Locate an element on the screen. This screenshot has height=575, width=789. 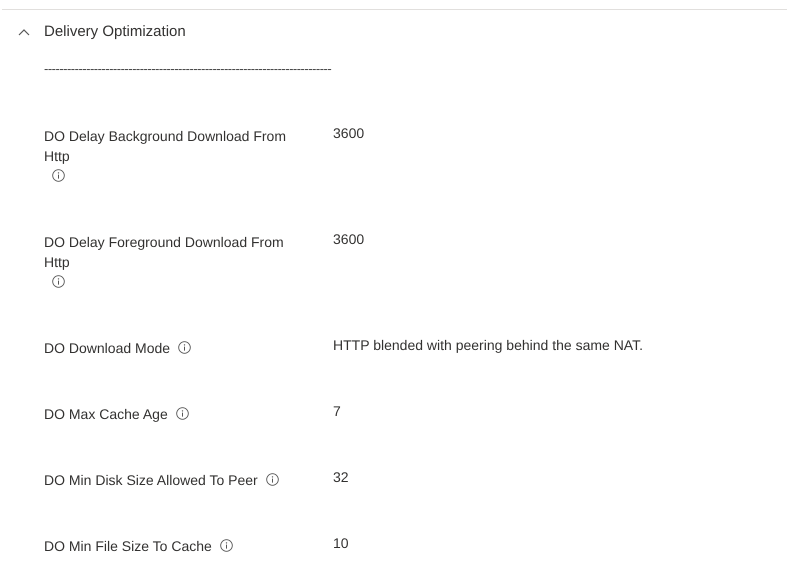
setting-label: DO Delay Background Download From Http is located at coordinates (165, 146).